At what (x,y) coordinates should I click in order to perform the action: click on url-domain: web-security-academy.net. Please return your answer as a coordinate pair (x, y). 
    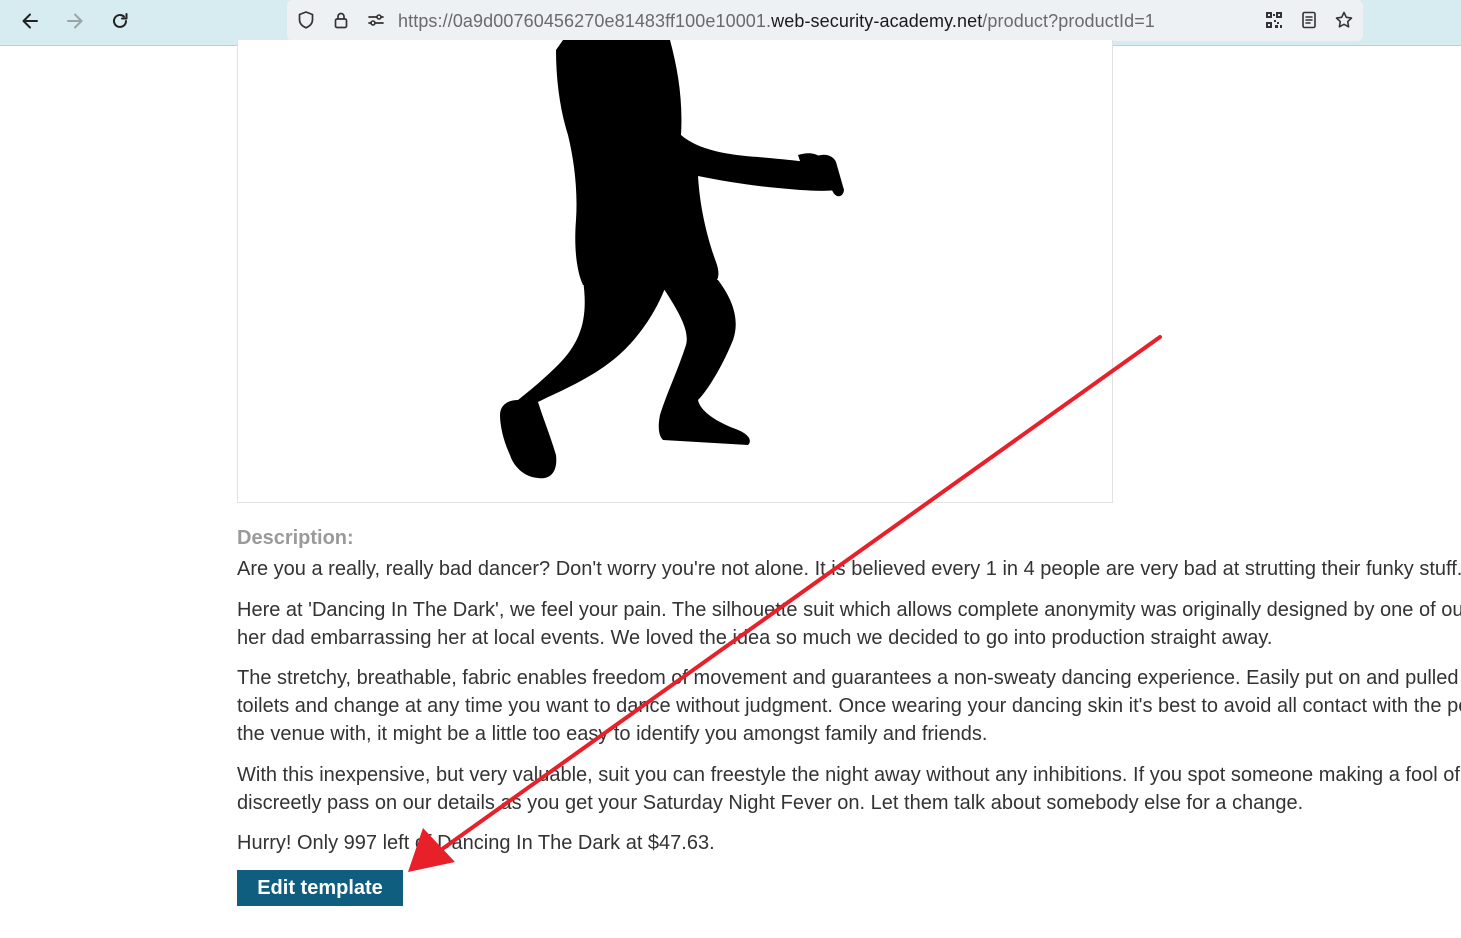
    Looking at the image, I should click on (877, 21).